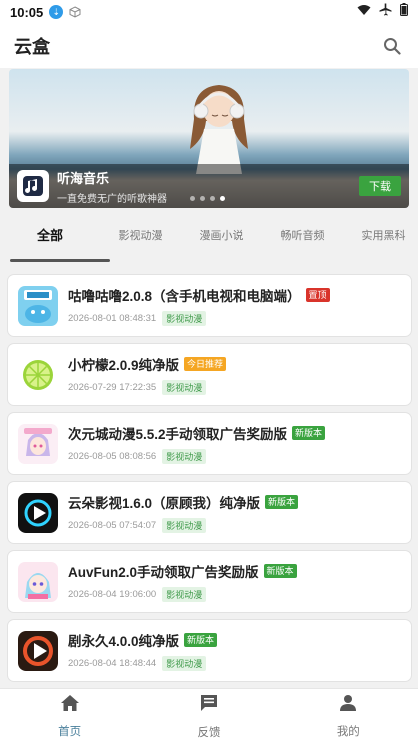 This screenshot has height=743, width=418. What do you see at coordinates (38, 305) in the screenshot?
I see `gugu-app-icon` at bounding box center [38, 305].